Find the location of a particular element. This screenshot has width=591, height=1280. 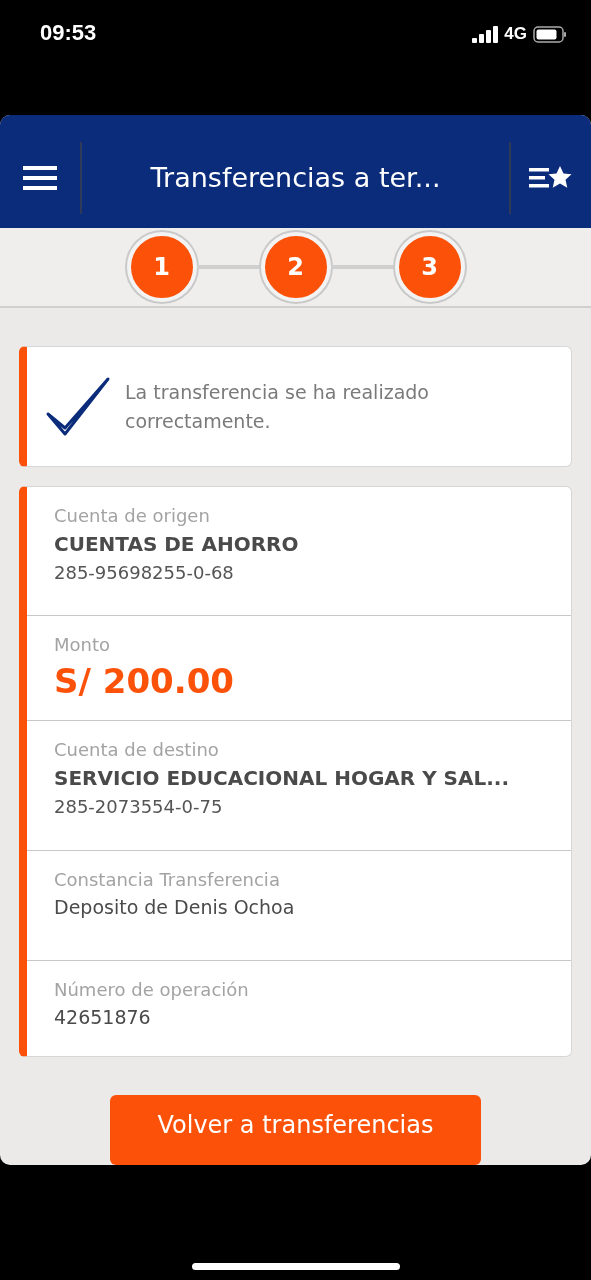

account-number: 285-95698255-0-68 is located at coordinates (144, 572).